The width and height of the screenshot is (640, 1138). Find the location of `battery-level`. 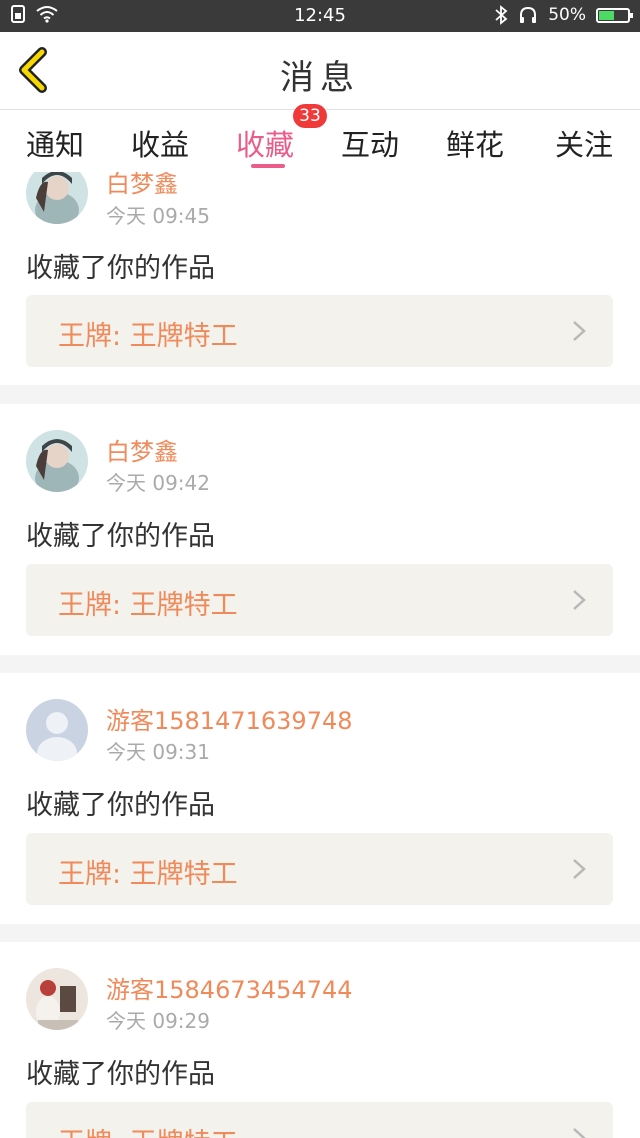

battery-level is located at coordinates (606, 15).